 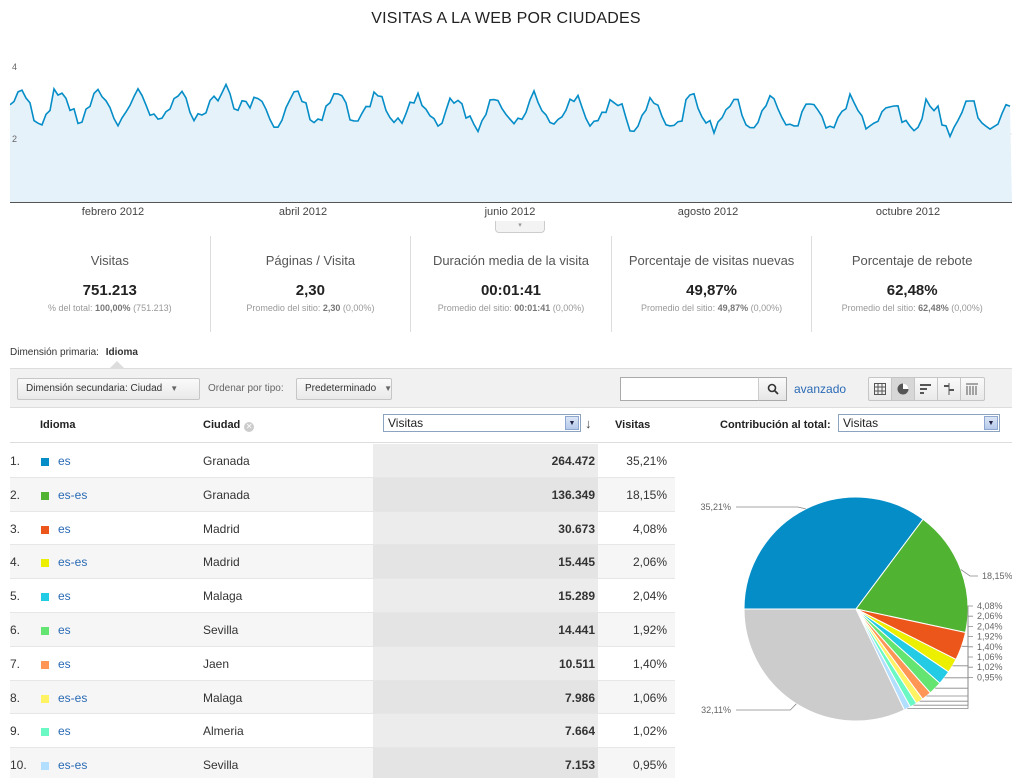 I want to click on sort-order-dropdown: Predeterminado ▼, so click(x=344, y=389).